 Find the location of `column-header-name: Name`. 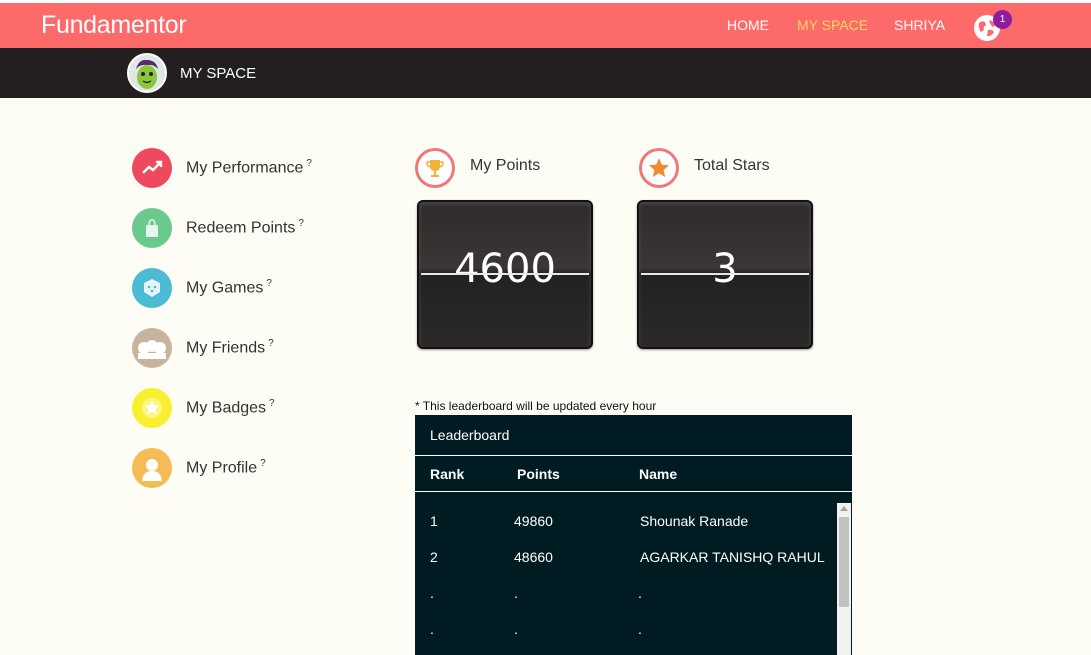

column-header-name: Name is located at coordinates (658, 474).